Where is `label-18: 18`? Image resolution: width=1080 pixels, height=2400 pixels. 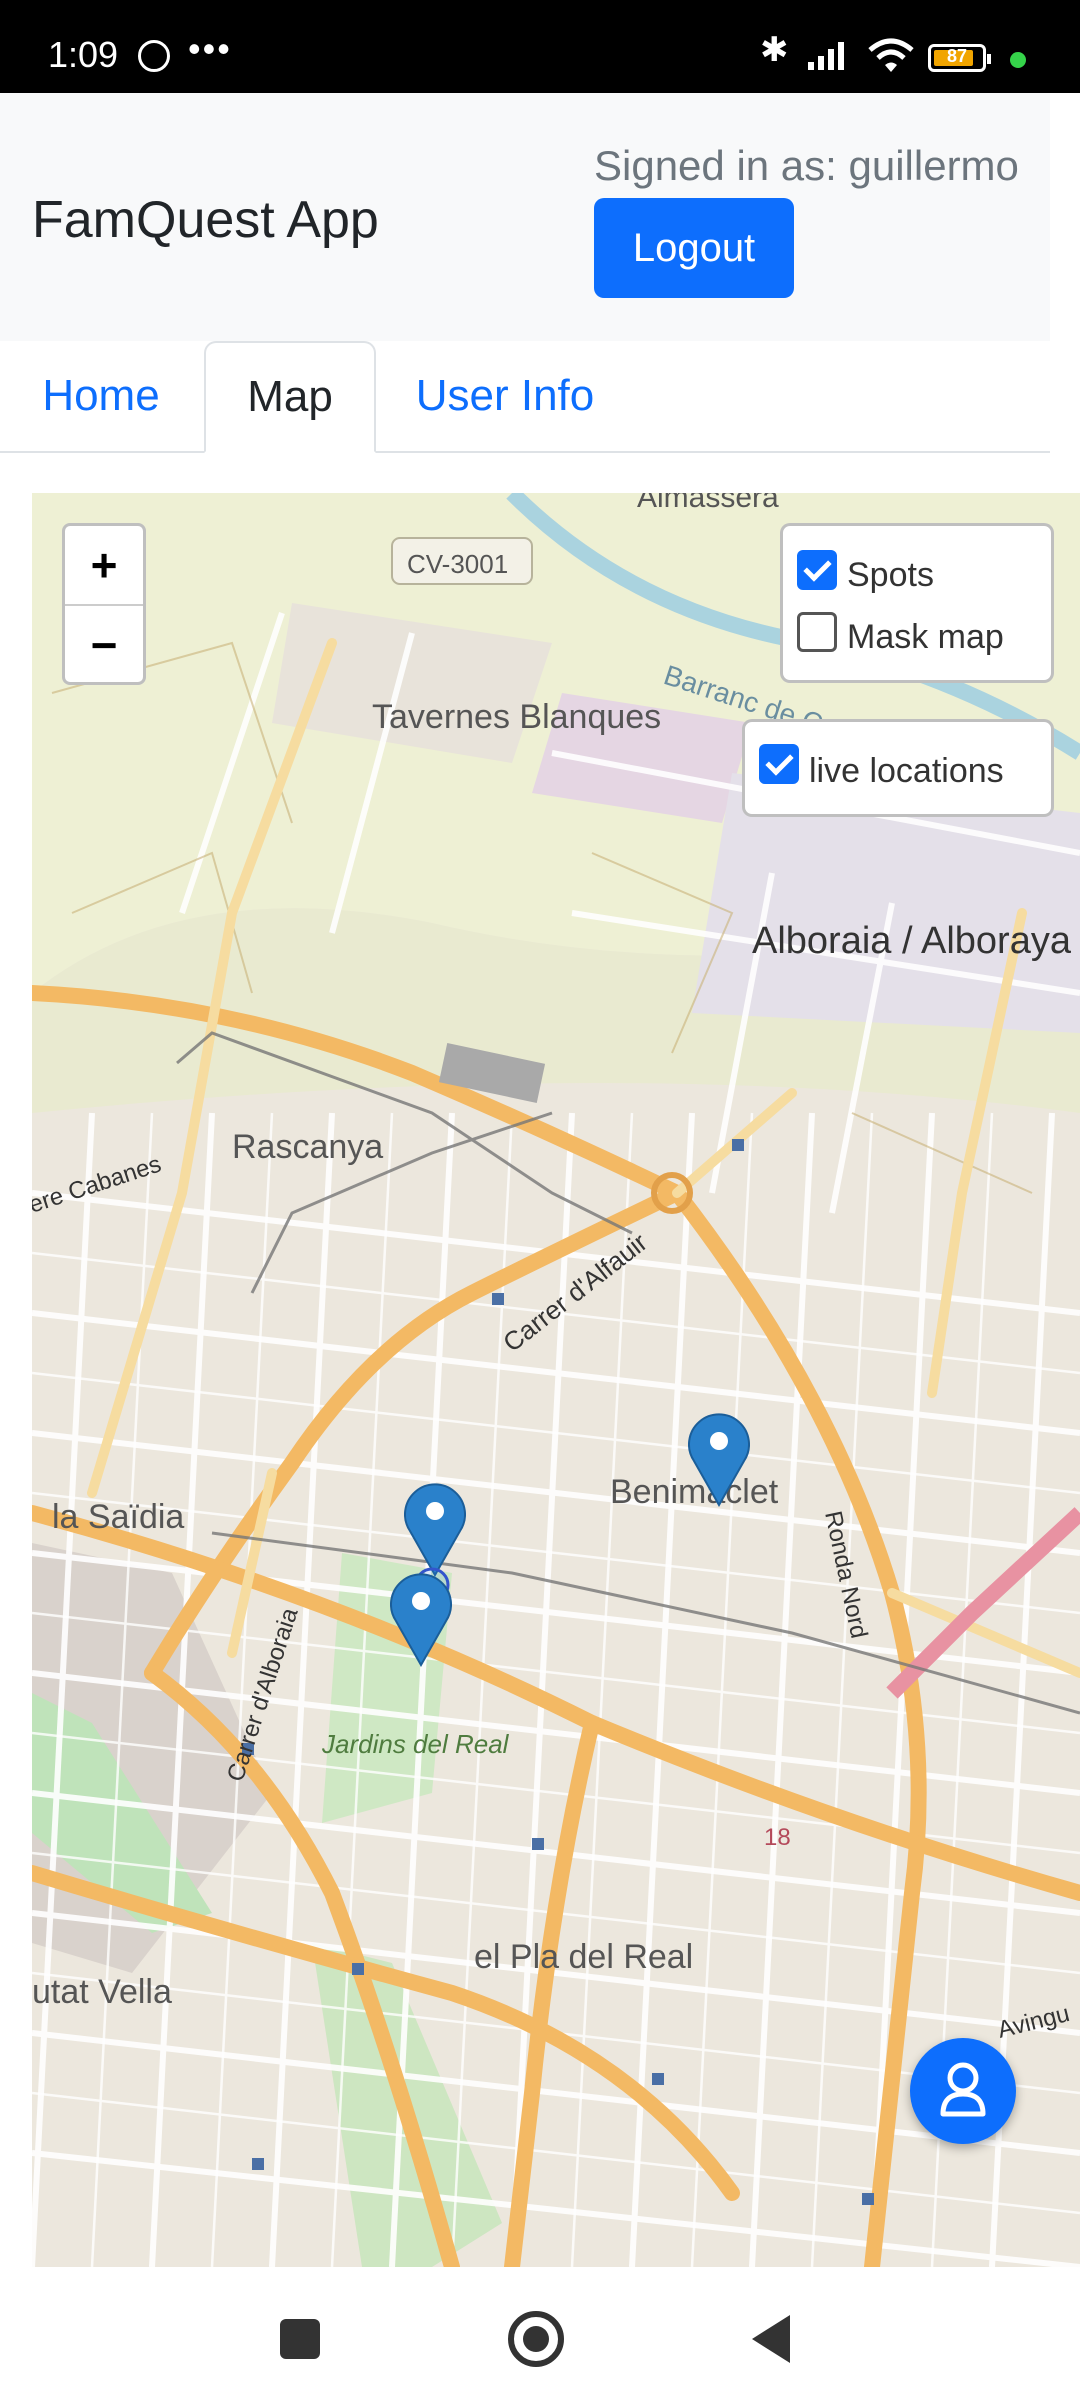 label-18: 18 is located at coordinates (777, 1837).